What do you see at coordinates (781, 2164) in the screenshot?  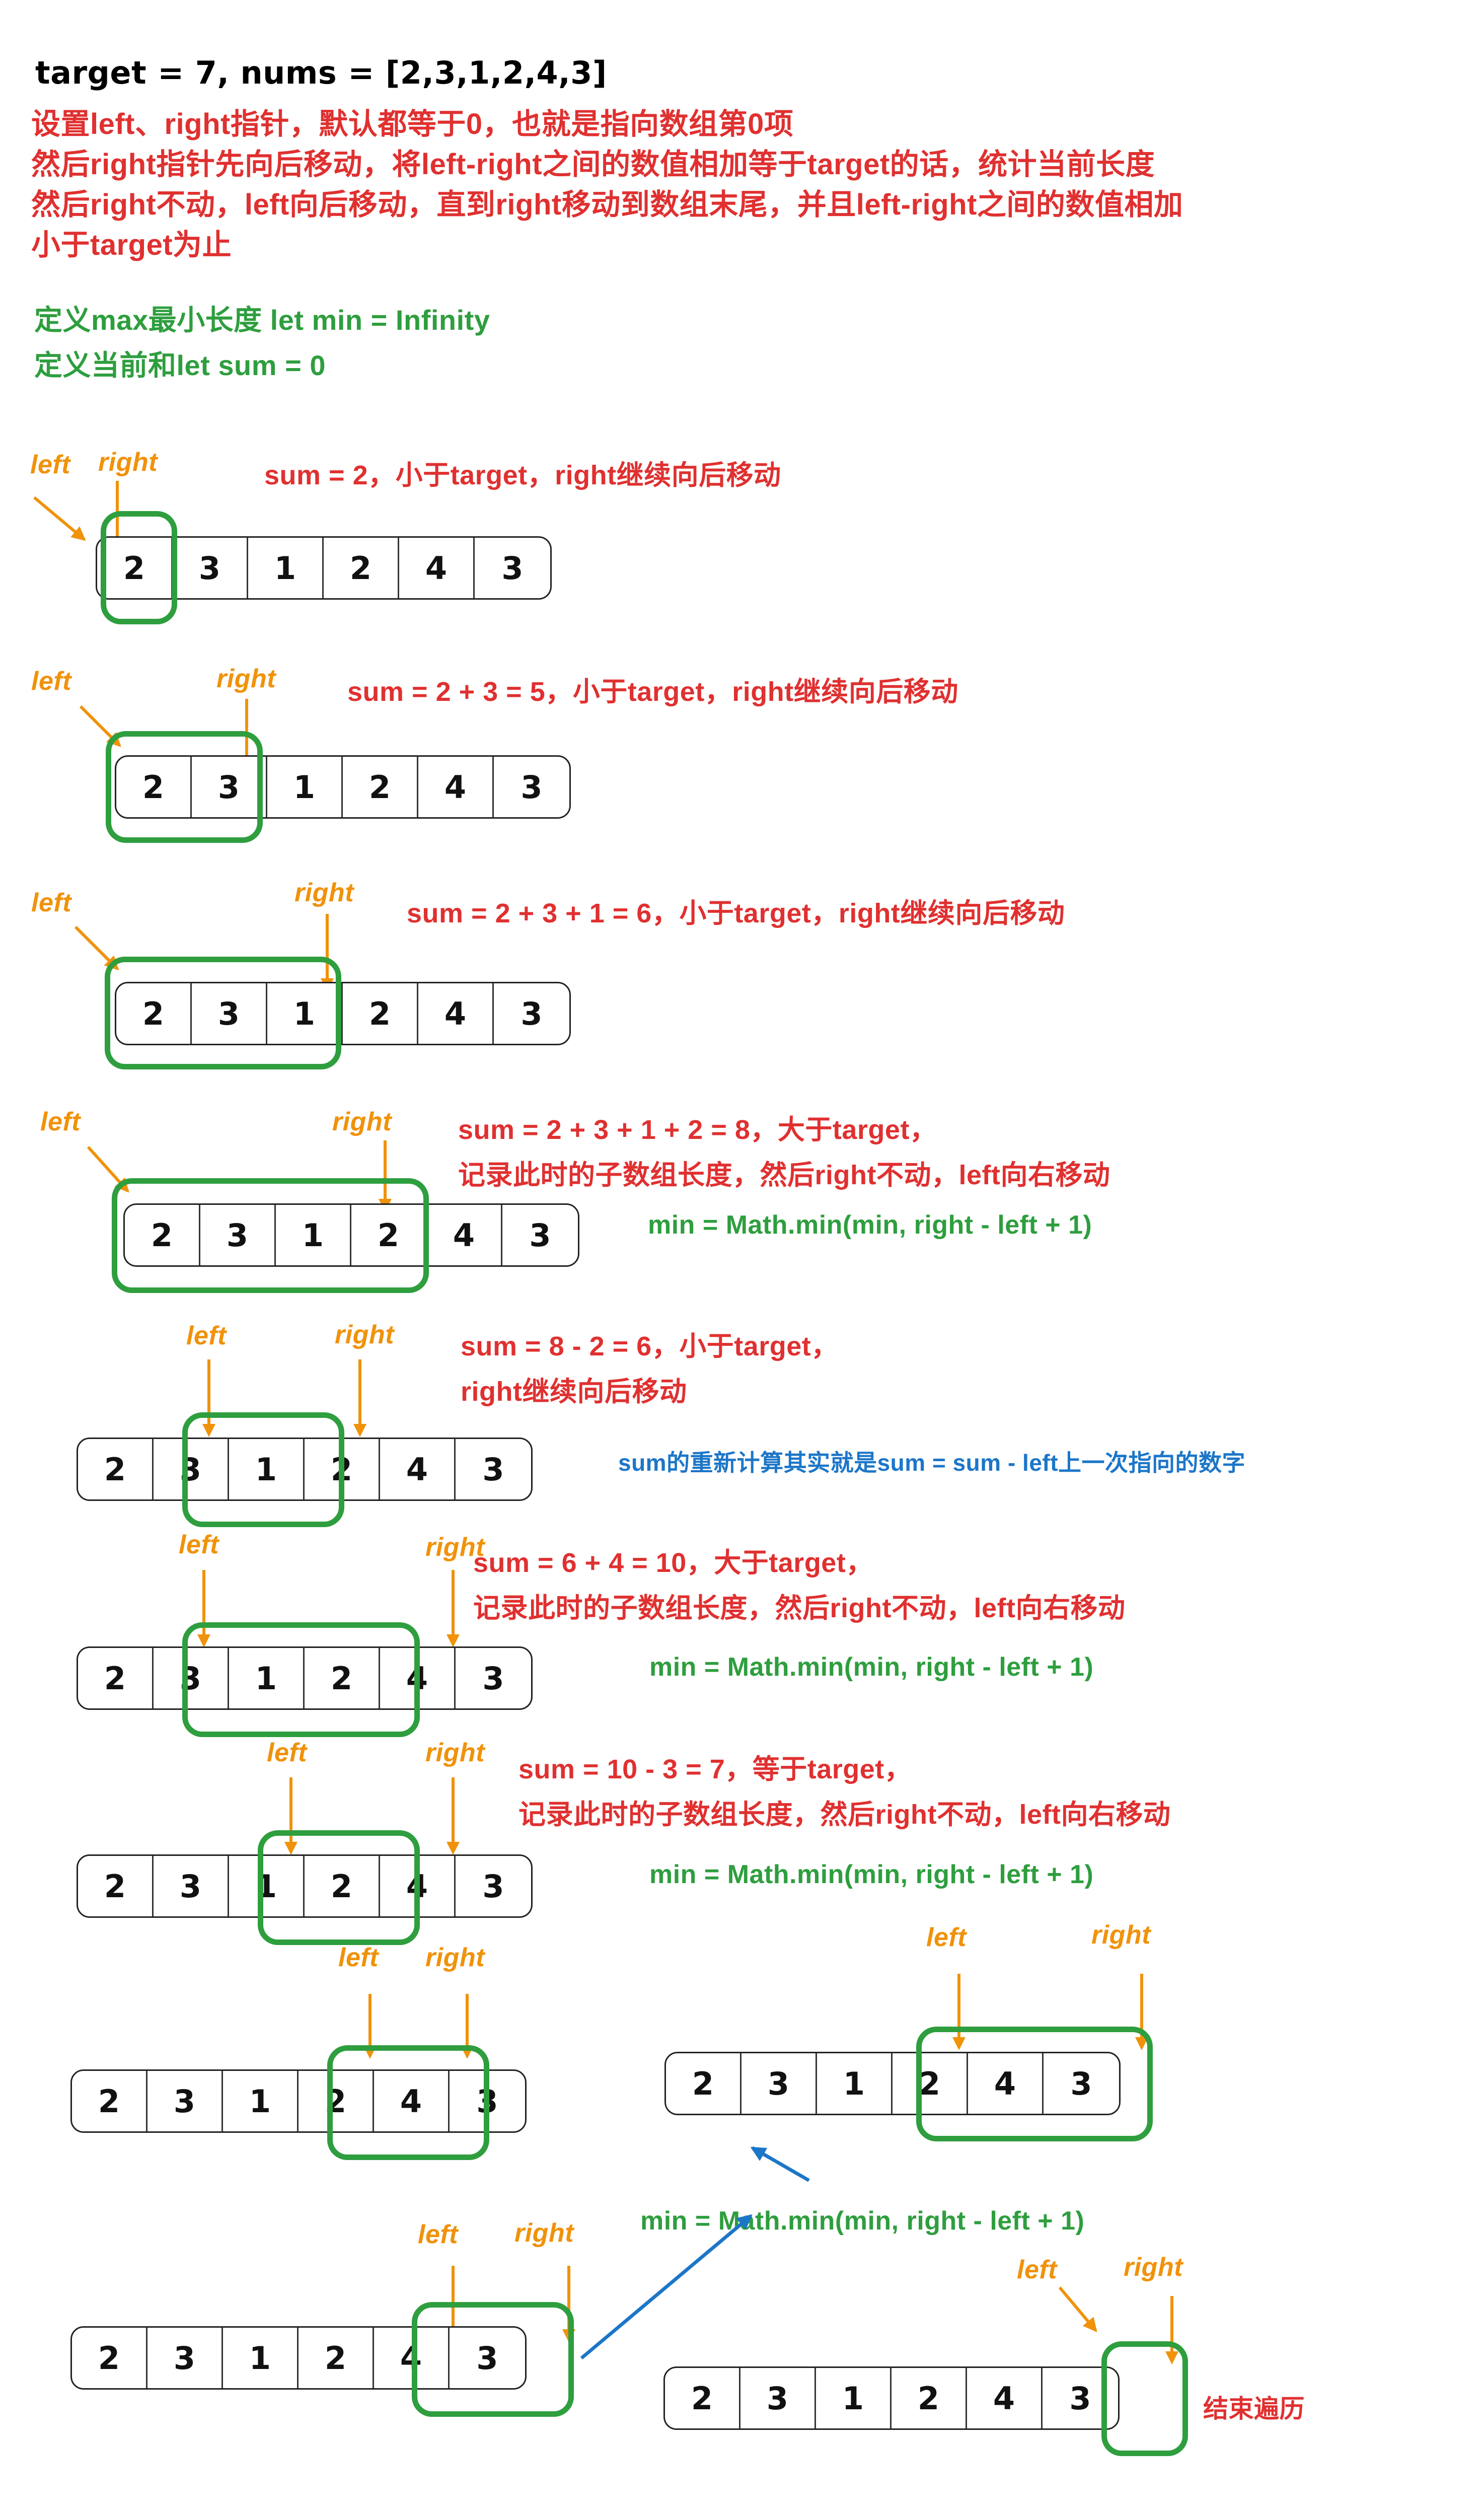 I see `blue-arrow-up-right` at bounding box center [781, 2164].